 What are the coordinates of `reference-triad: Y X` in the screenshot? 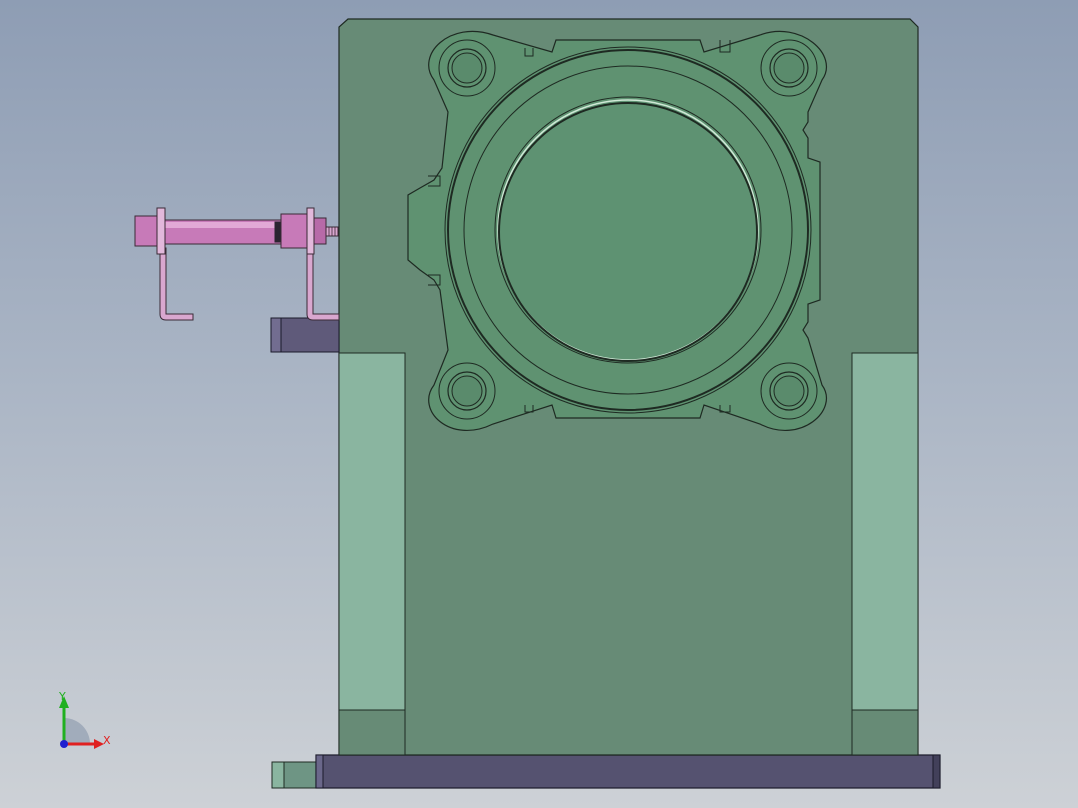 It's located at (84, 719).